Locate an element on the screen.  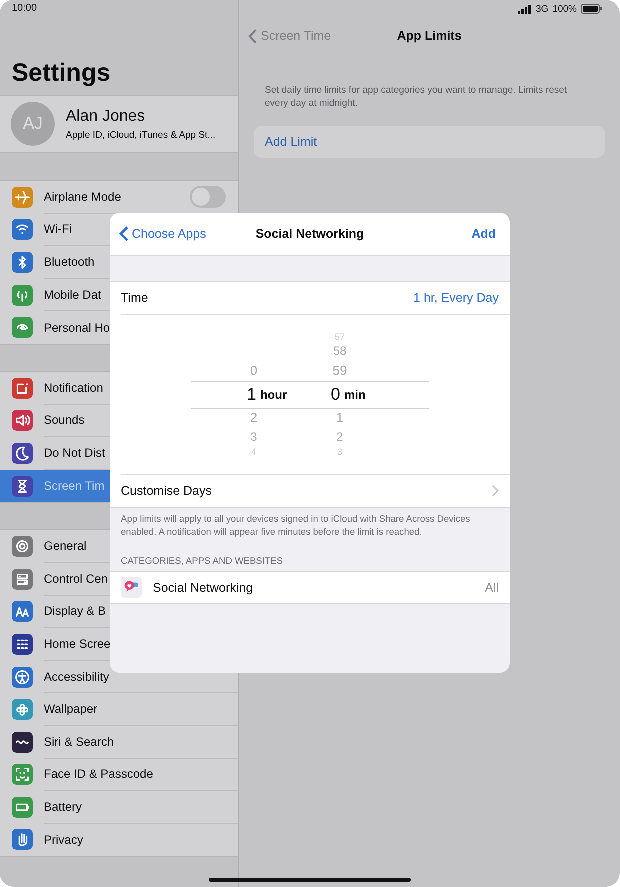
footer-note: App limits will apply to all your devices signed in to iCloud with Share Across Devices enabled. A notification will appear five minutes before the limit is reached. is located at coordinates (296, 526).